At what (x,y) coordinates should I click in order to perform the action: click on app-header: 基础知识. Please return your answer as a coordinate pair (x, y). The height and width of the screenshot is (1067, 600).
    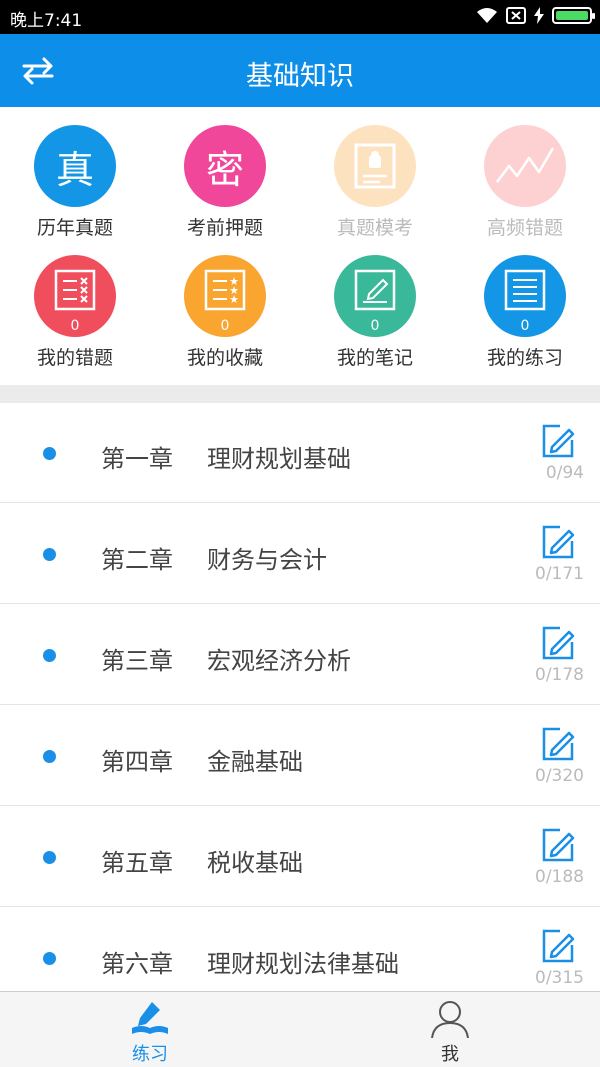
    Looking at the image, I should click on (300, 70).